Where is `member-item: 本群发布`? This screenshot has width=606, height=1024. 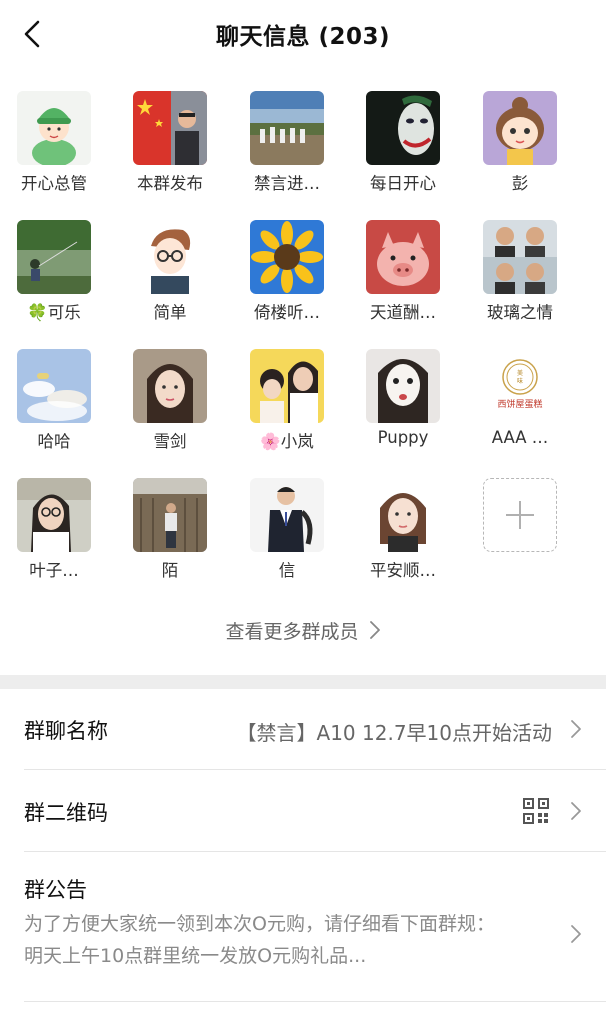
member-item: 本群发布 is located at coordinates (174, 144).